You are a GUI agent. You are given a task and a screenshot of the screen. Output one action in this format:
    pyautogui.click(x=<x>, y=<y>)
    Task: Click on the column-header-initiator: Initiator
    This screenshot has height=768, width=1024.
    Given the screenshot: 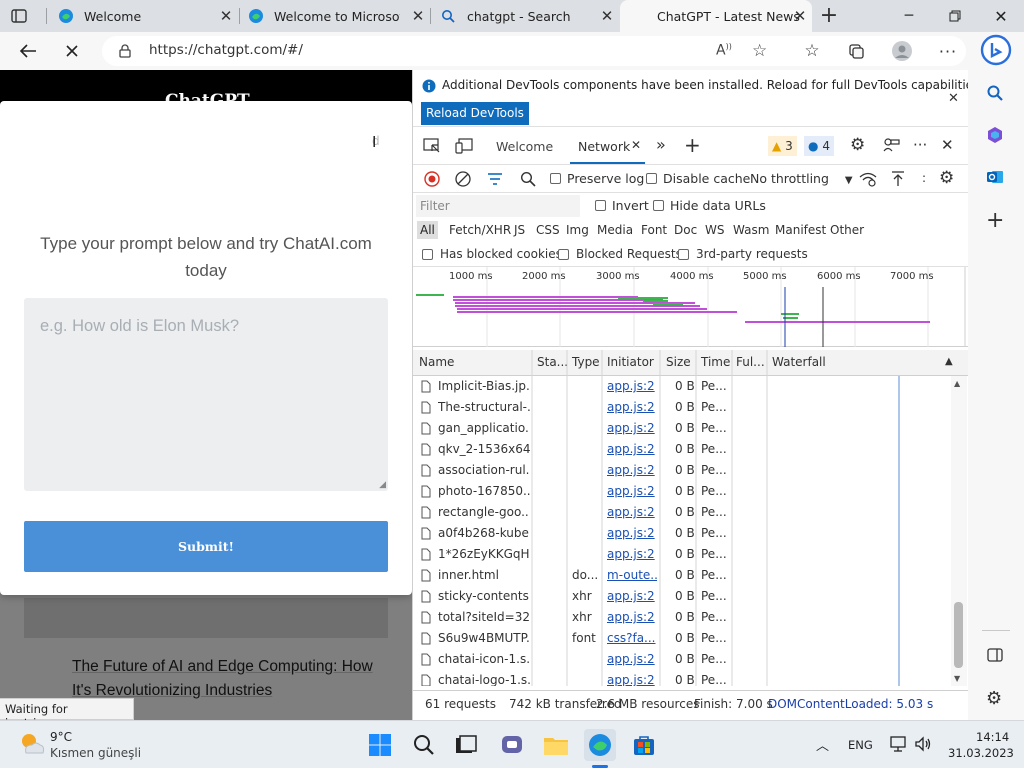 What is the action you would take?
    pyautogui.click(x=630, y=362)
    